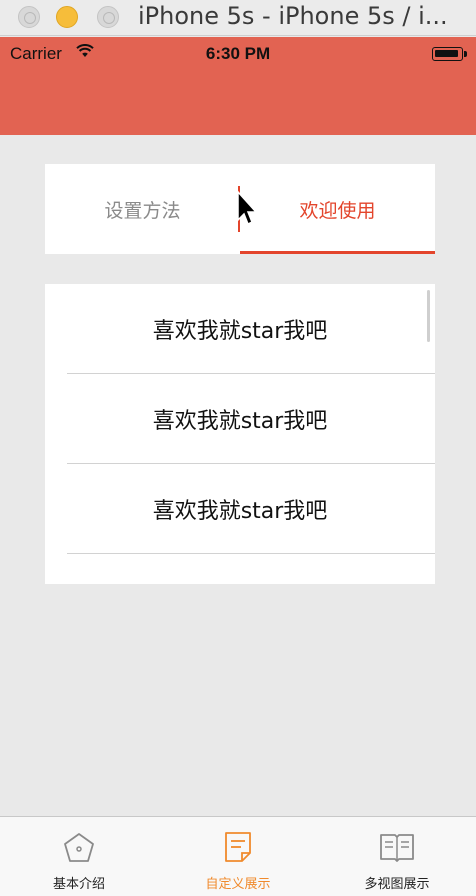 This screenshot has width=476, height=896. I want to click on segment-selected-indicator, so click(337, 252).